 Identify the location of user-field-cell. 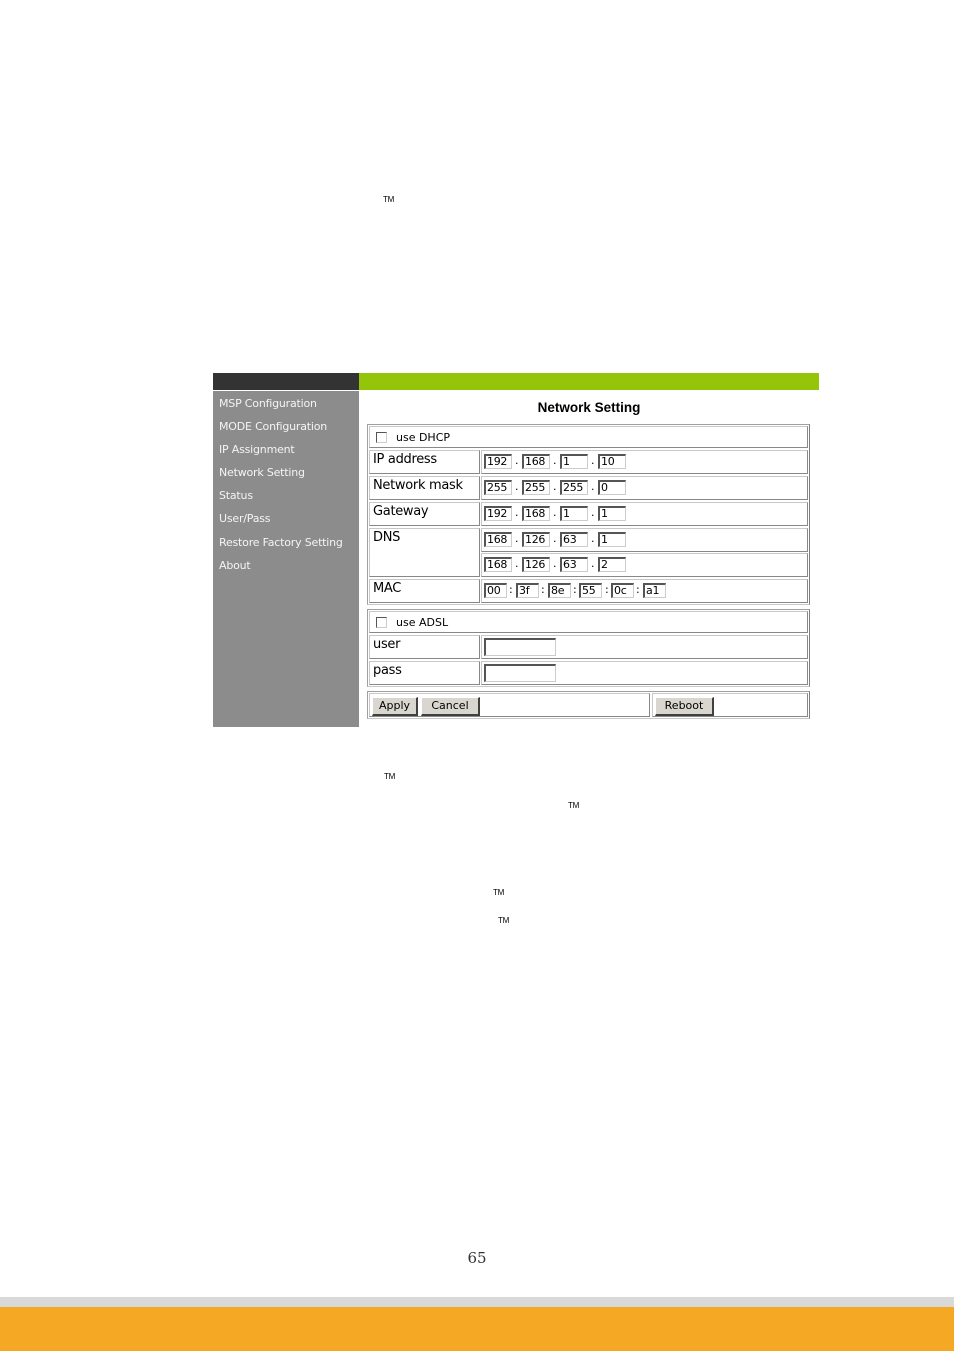
(644, 647).